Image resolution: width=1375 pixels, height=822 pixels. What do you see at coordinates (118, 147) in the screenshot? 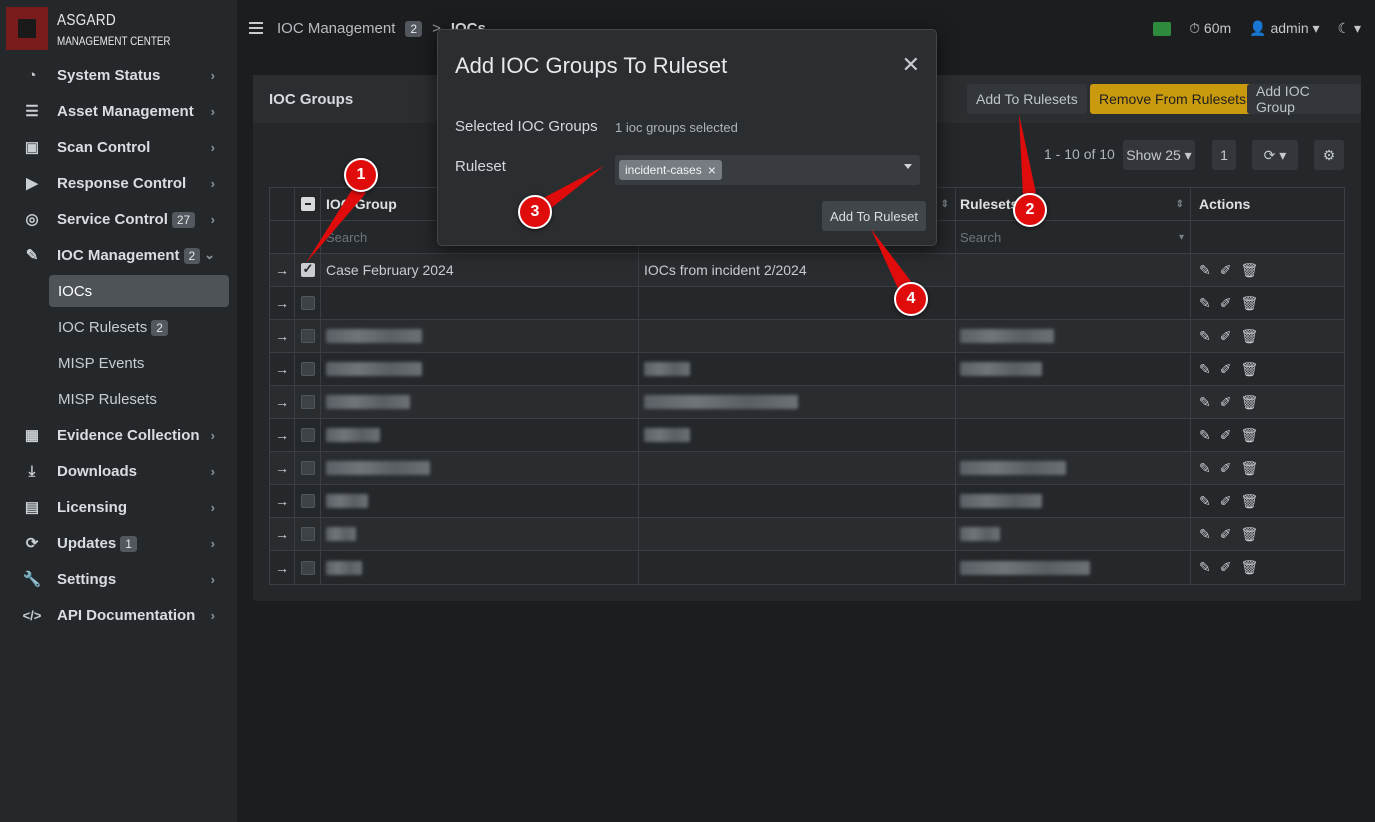
I see `sidebar-item-scan-control: ▣ Scan Control ›` at bounding box center [118, 147].